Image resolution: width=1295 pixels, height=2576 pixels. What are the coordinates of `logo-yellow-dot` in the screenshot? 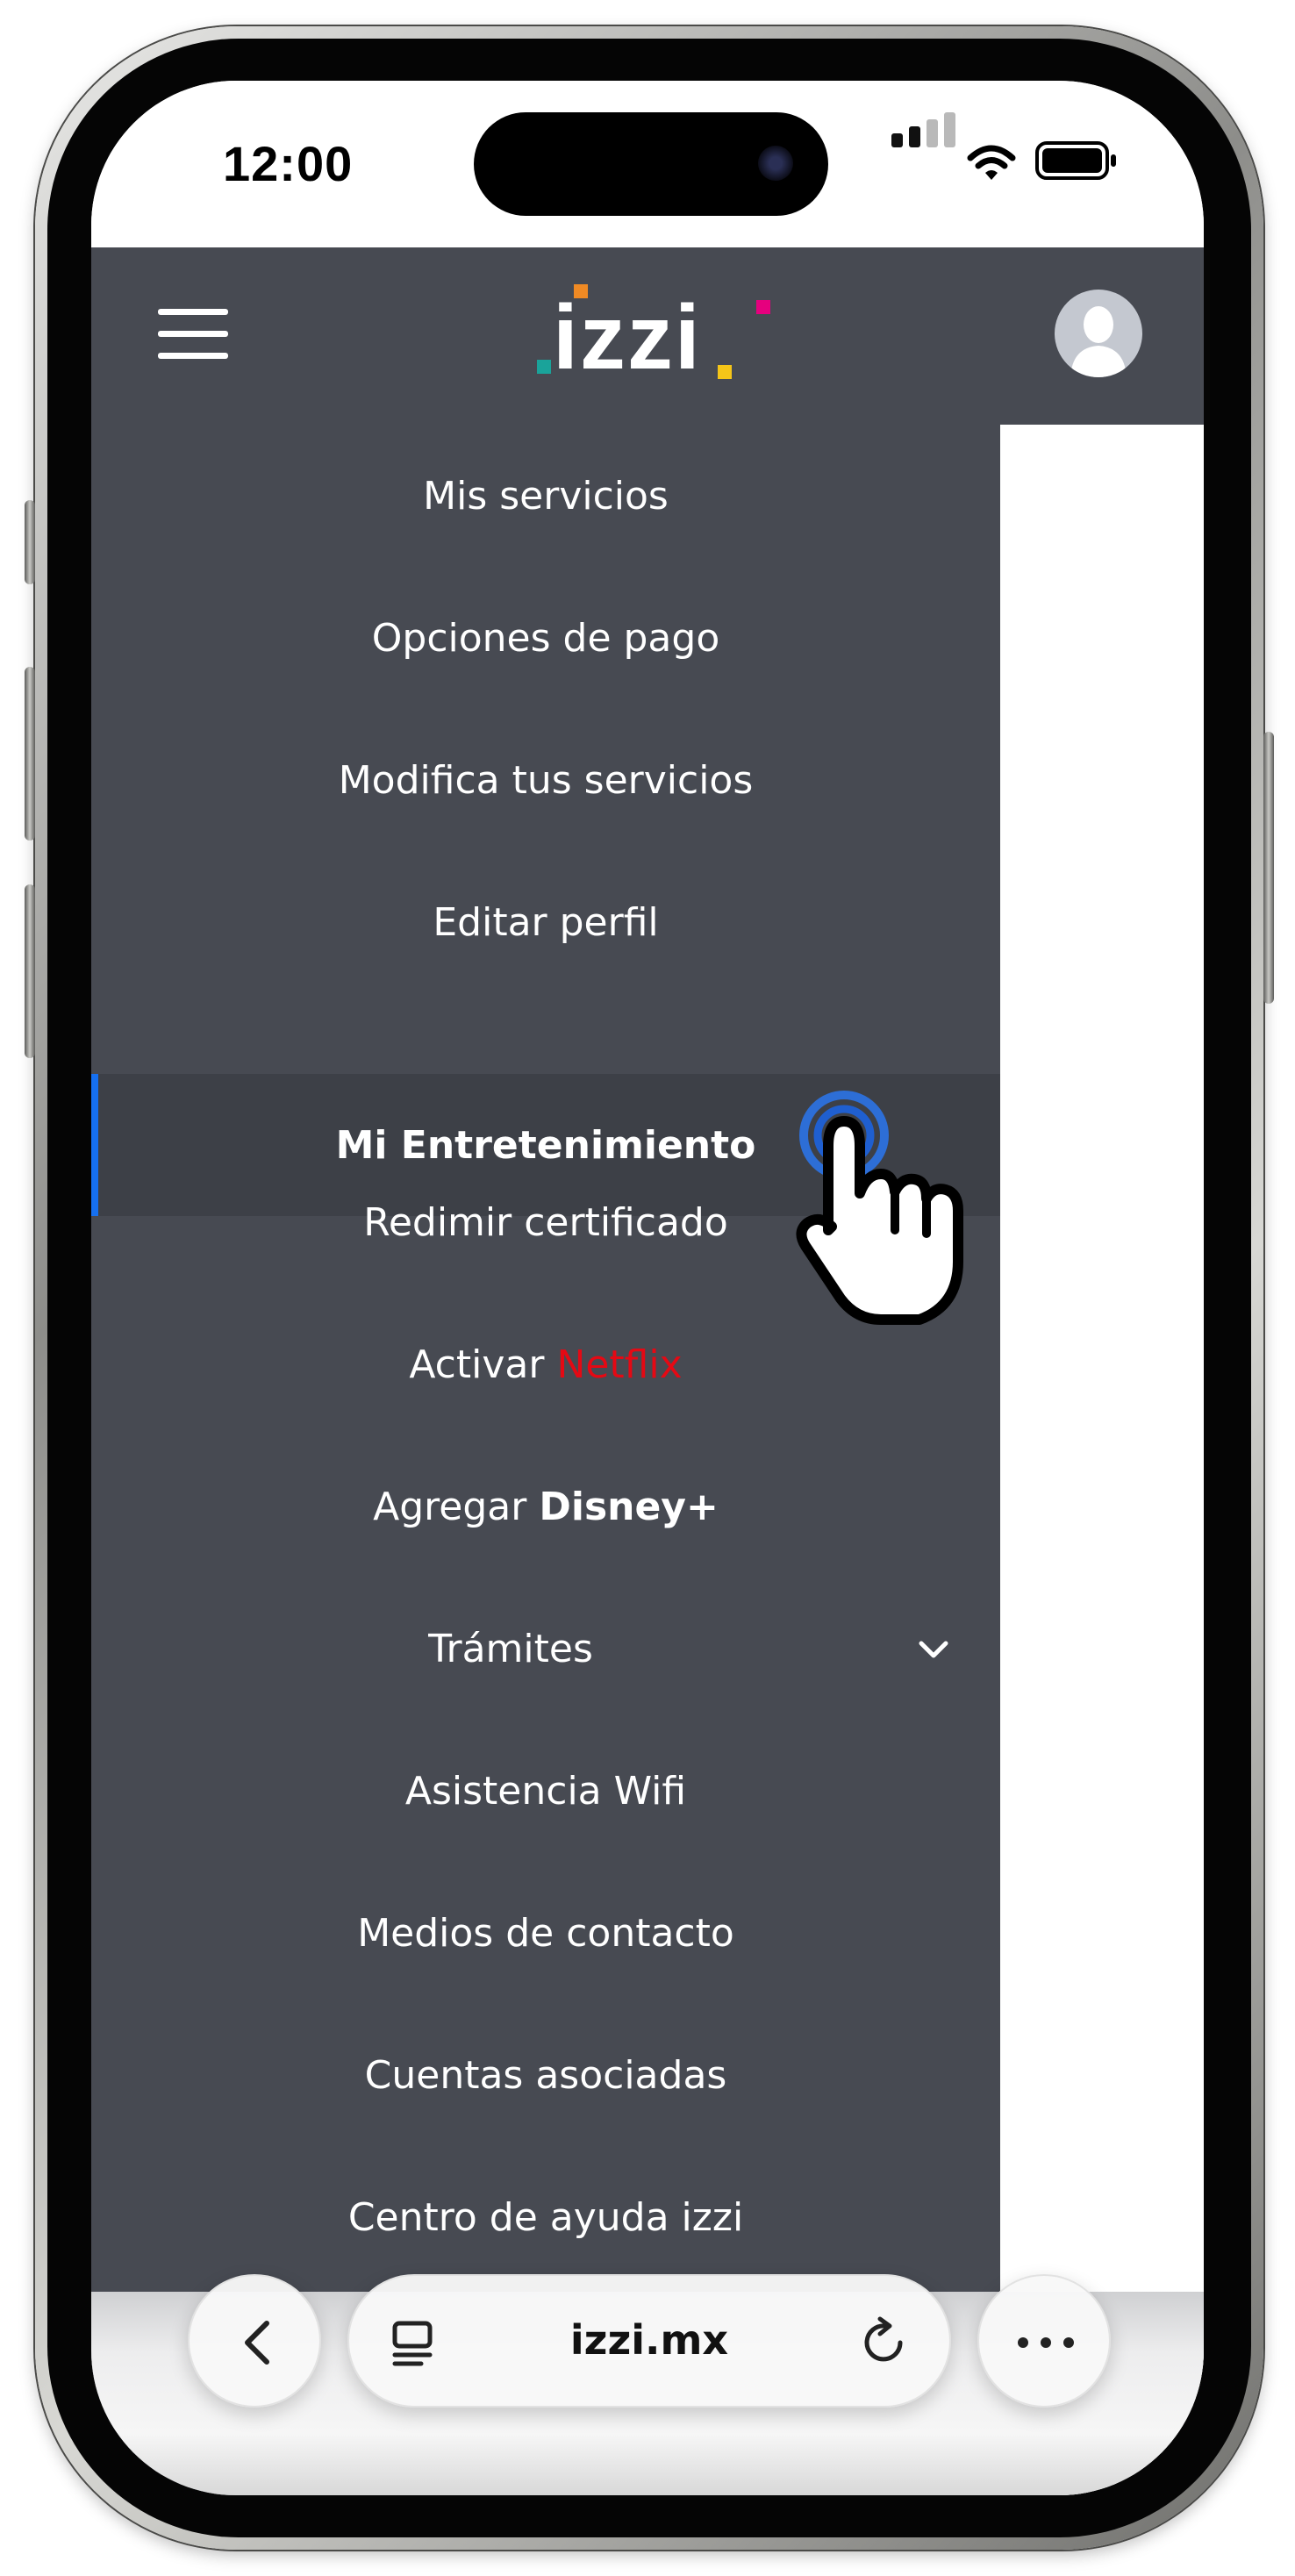 It's located at (725, 372).